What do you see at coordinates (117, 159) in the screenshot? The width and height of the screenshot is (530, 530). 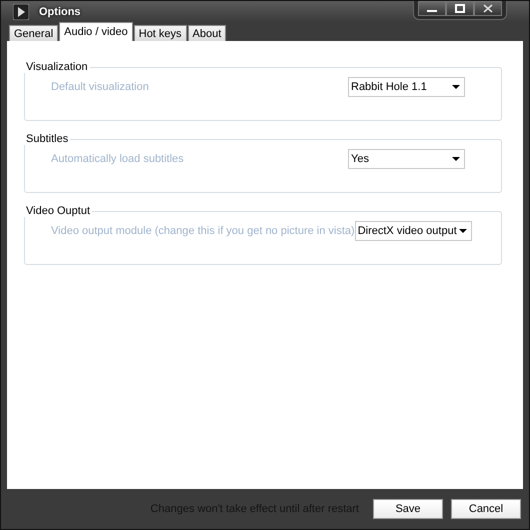 I see `setting-label: Automatically load subtitles` at bounding box center [117, 159].